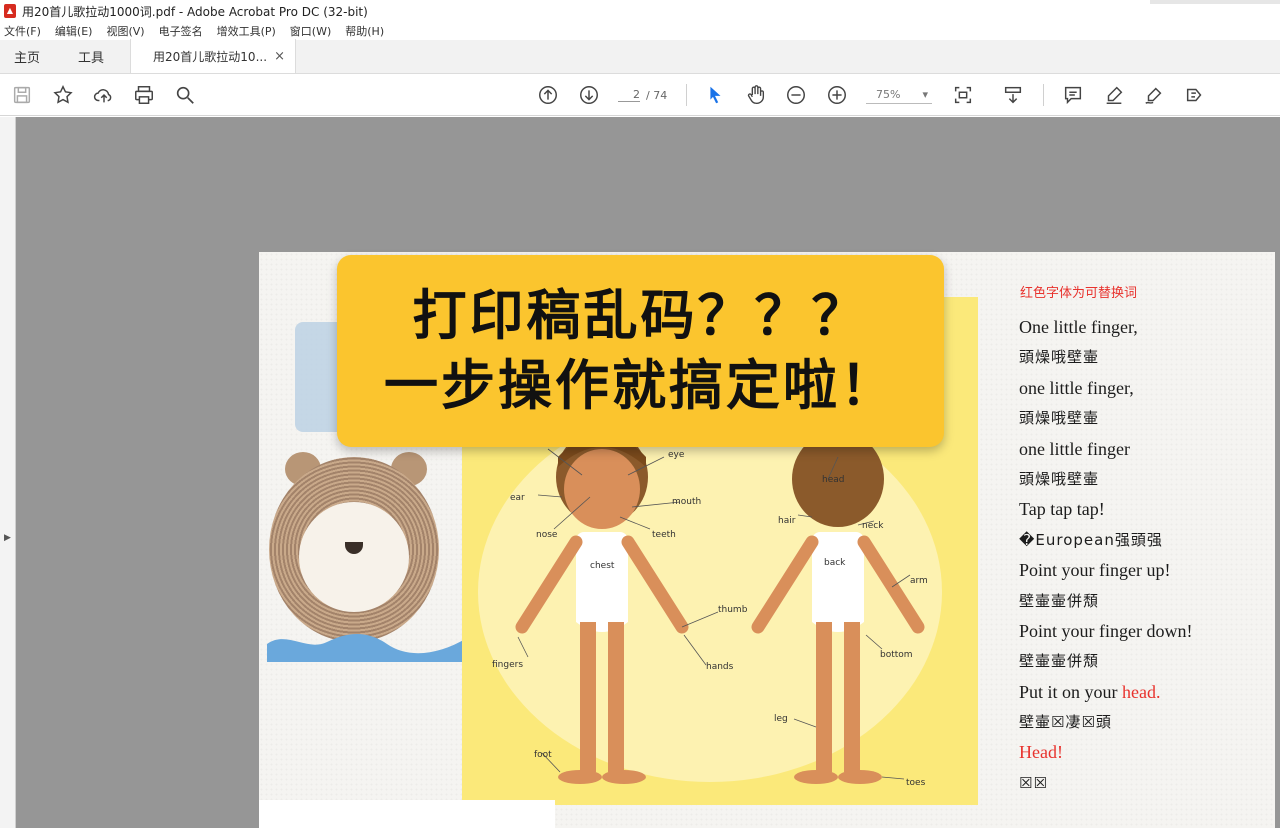 This screenshot has width=1280, height=828. I want to click on expand-panel-arrow-icon: ▶, so click(7, 538).